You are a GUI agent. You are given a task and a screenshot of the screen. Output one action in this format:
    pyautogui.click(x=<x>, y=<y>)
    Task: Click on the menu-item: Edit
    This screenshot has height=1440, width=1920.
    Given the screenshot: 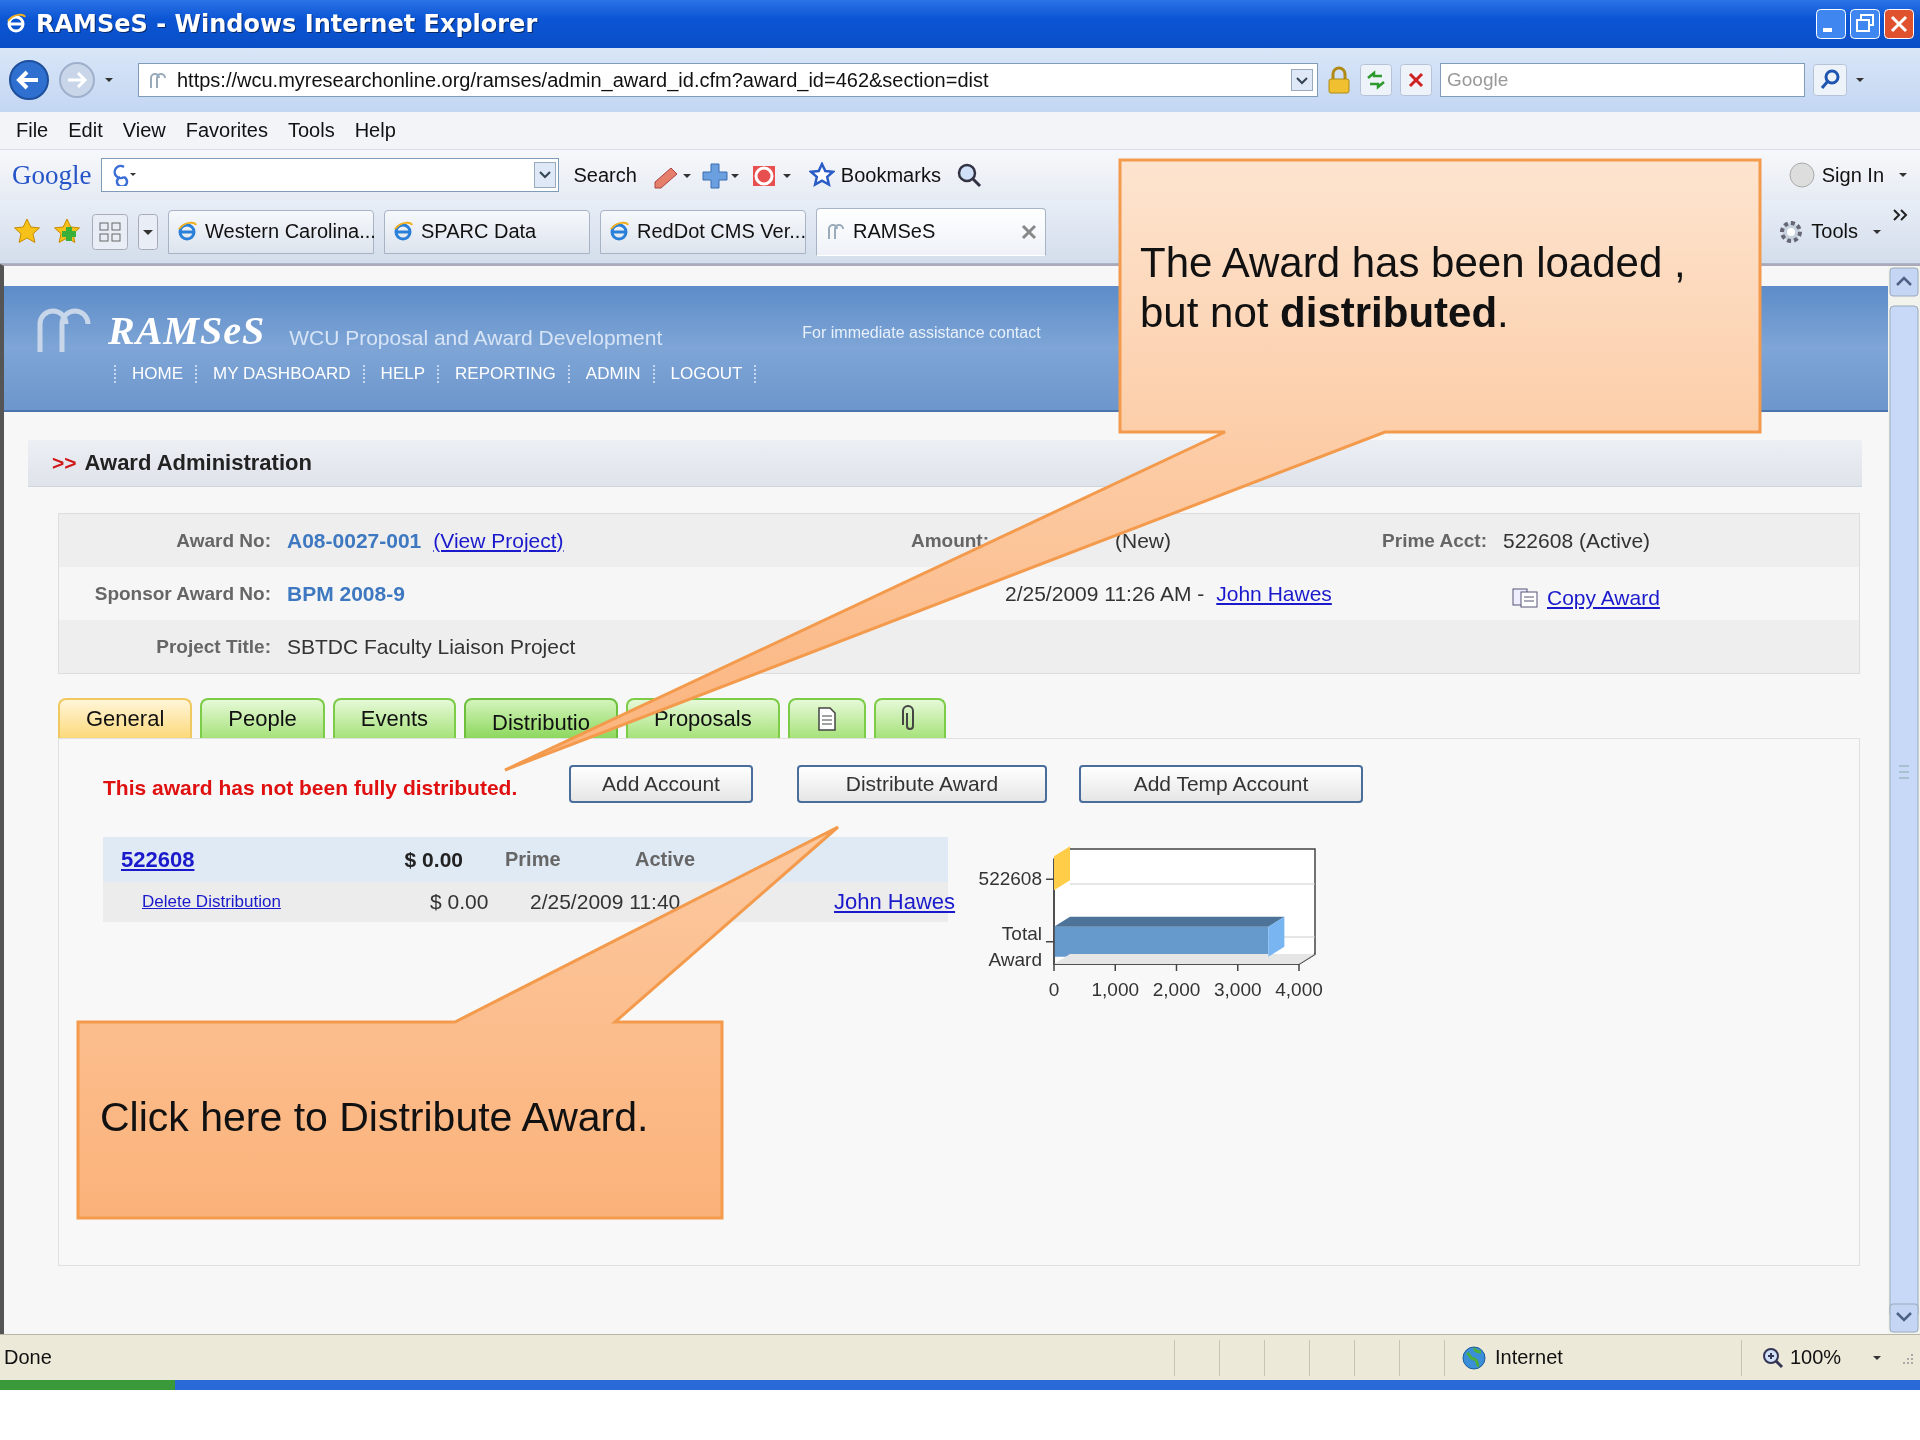 What is the action you would take?
    pyautogui.click(x=85, y=130)
    